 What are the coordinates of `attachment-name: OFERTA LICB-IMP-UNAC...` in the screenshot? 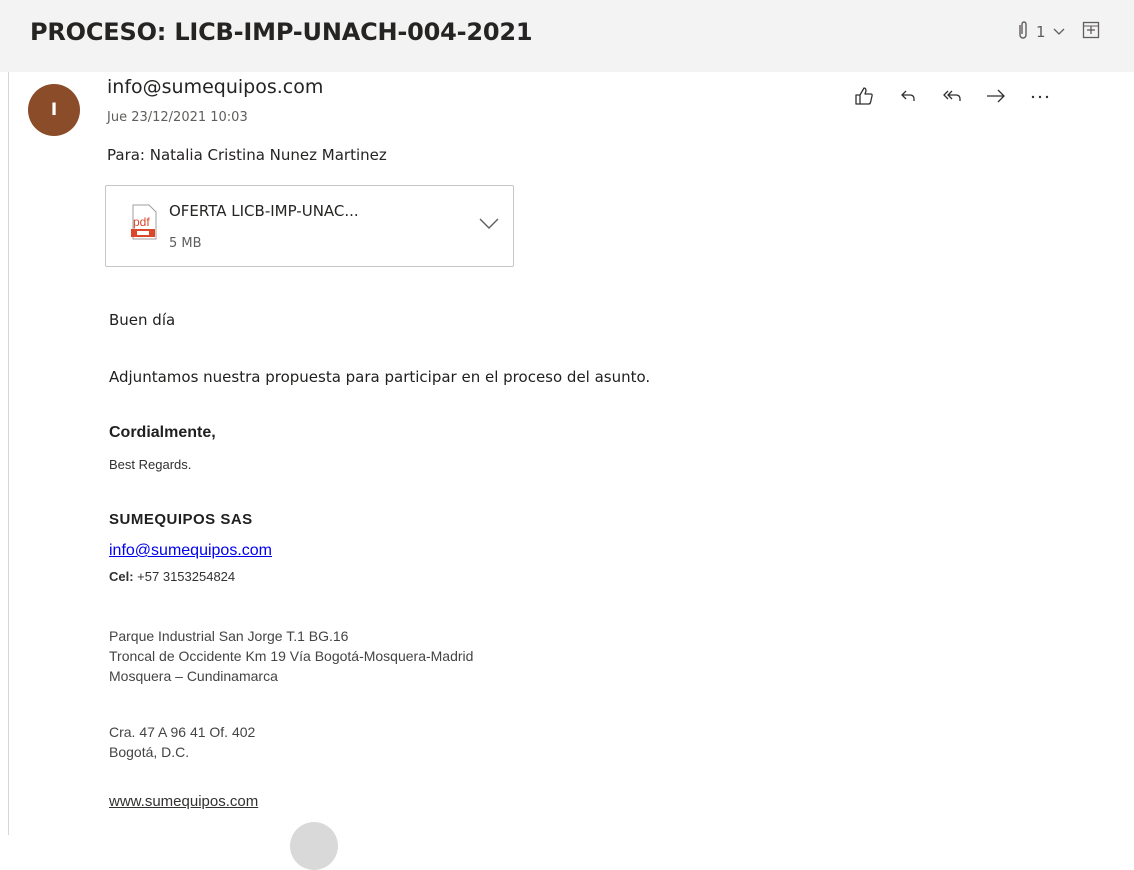 It's located at (264, 211).